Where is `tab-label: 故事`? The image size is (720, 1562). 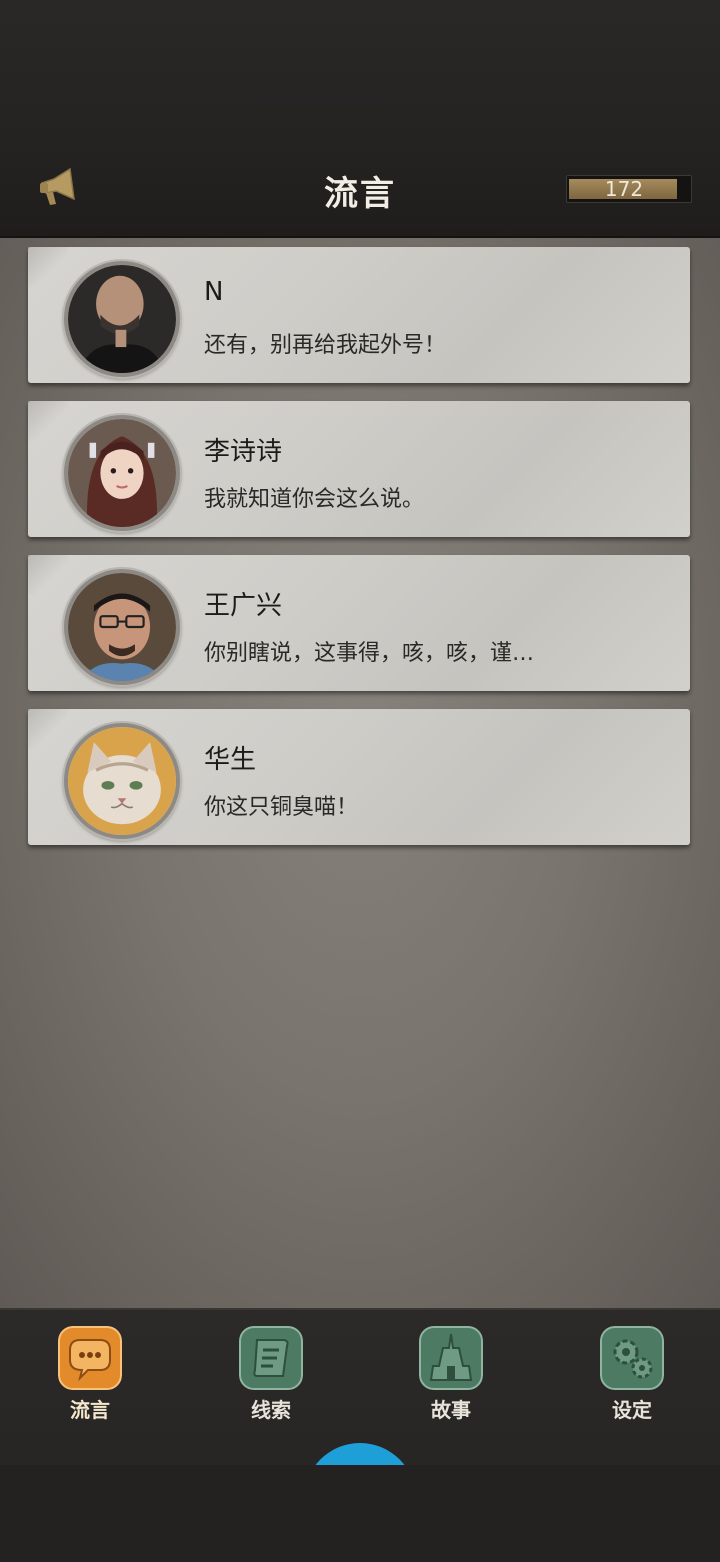 tab-label: 故事 is located at coordinates (451, 1410).